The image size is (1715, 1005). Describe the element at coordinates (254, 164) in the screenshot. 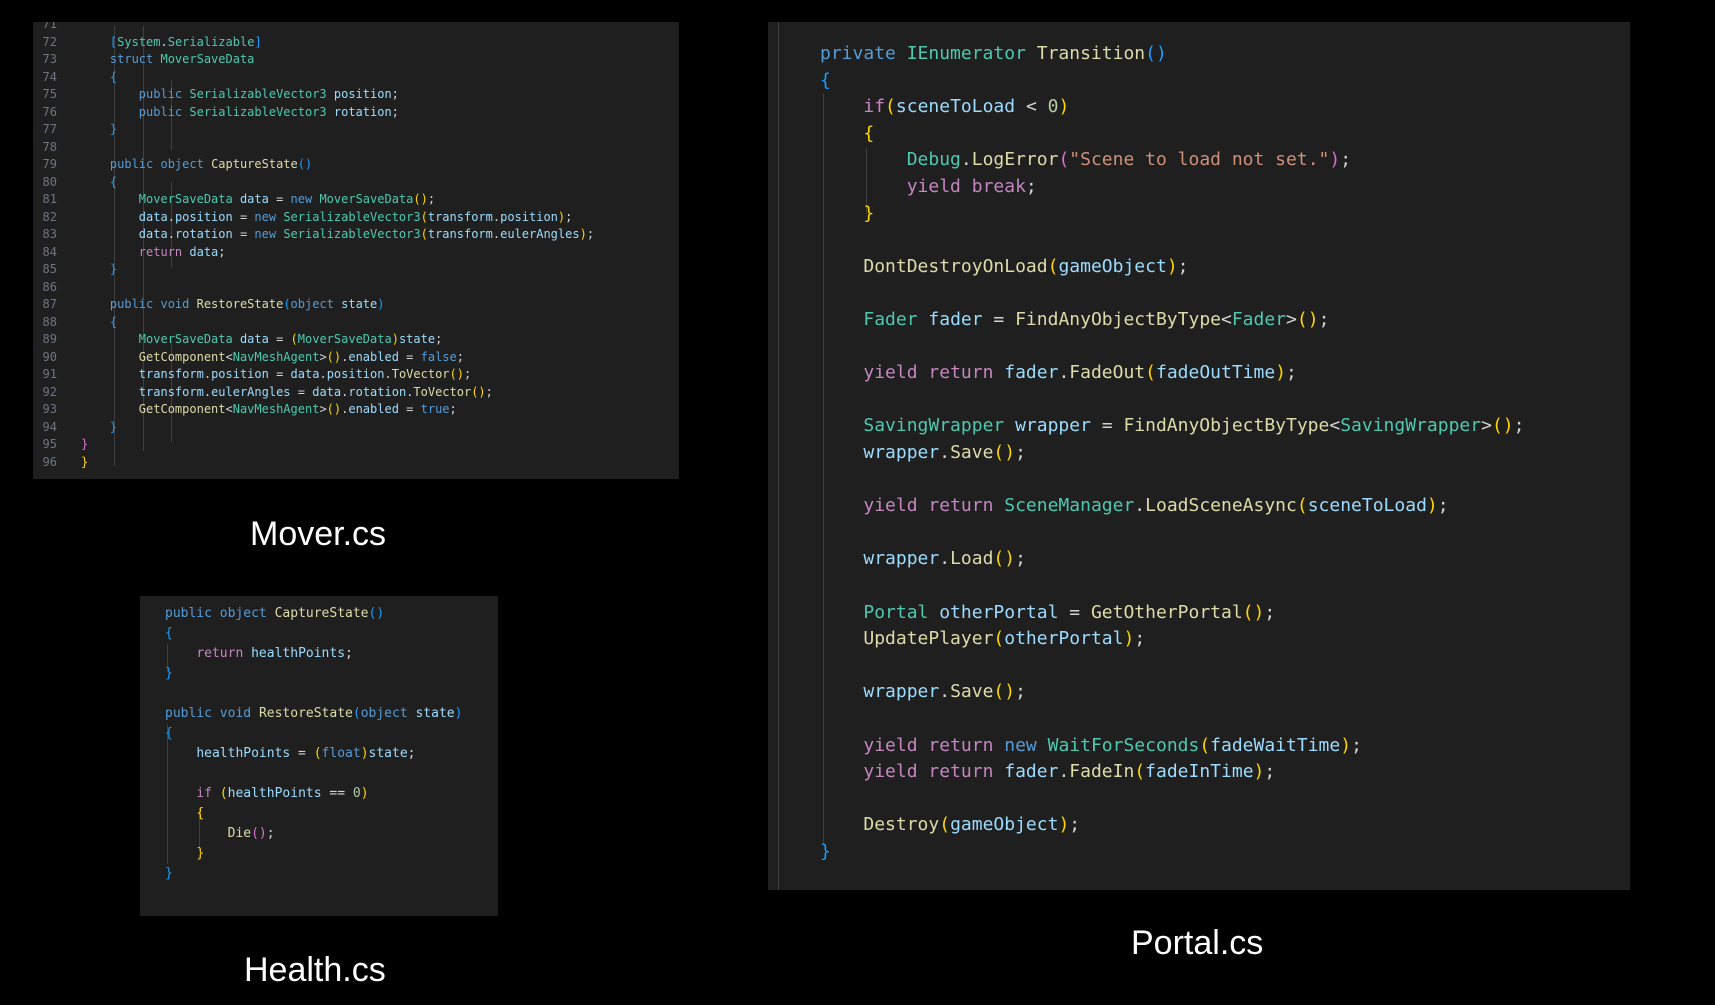

I see `code-token: CaptureState` at that location.